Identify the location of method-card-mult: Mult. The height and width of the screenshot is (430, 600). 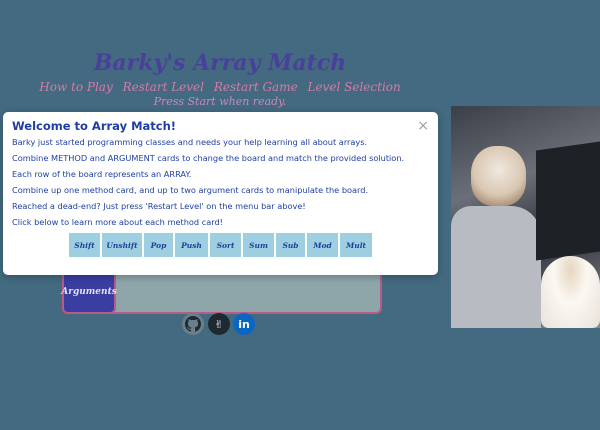
(356, 245).